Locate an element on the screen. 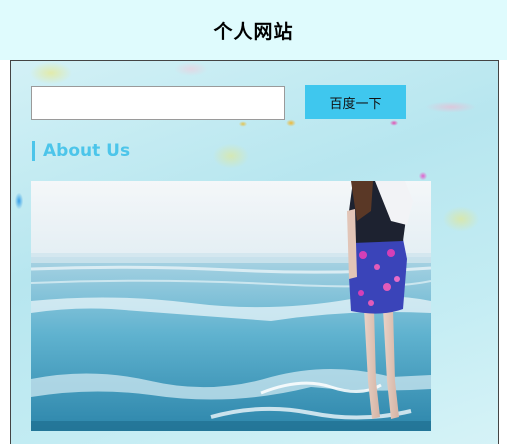 The height and width of the screenshot is (444, 507). search-input is located at coordinates (158, 103).